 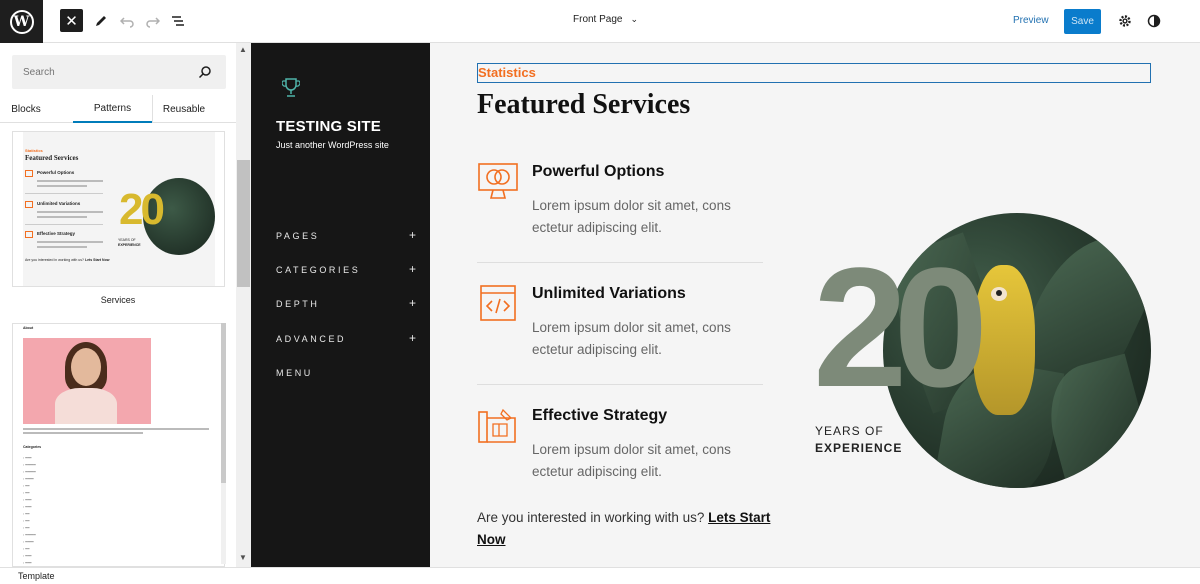 What do you see at coordinates (26, 109) in the screenshot?
I see `tab-blocks: Blocks` at bounding box center [26, 109].